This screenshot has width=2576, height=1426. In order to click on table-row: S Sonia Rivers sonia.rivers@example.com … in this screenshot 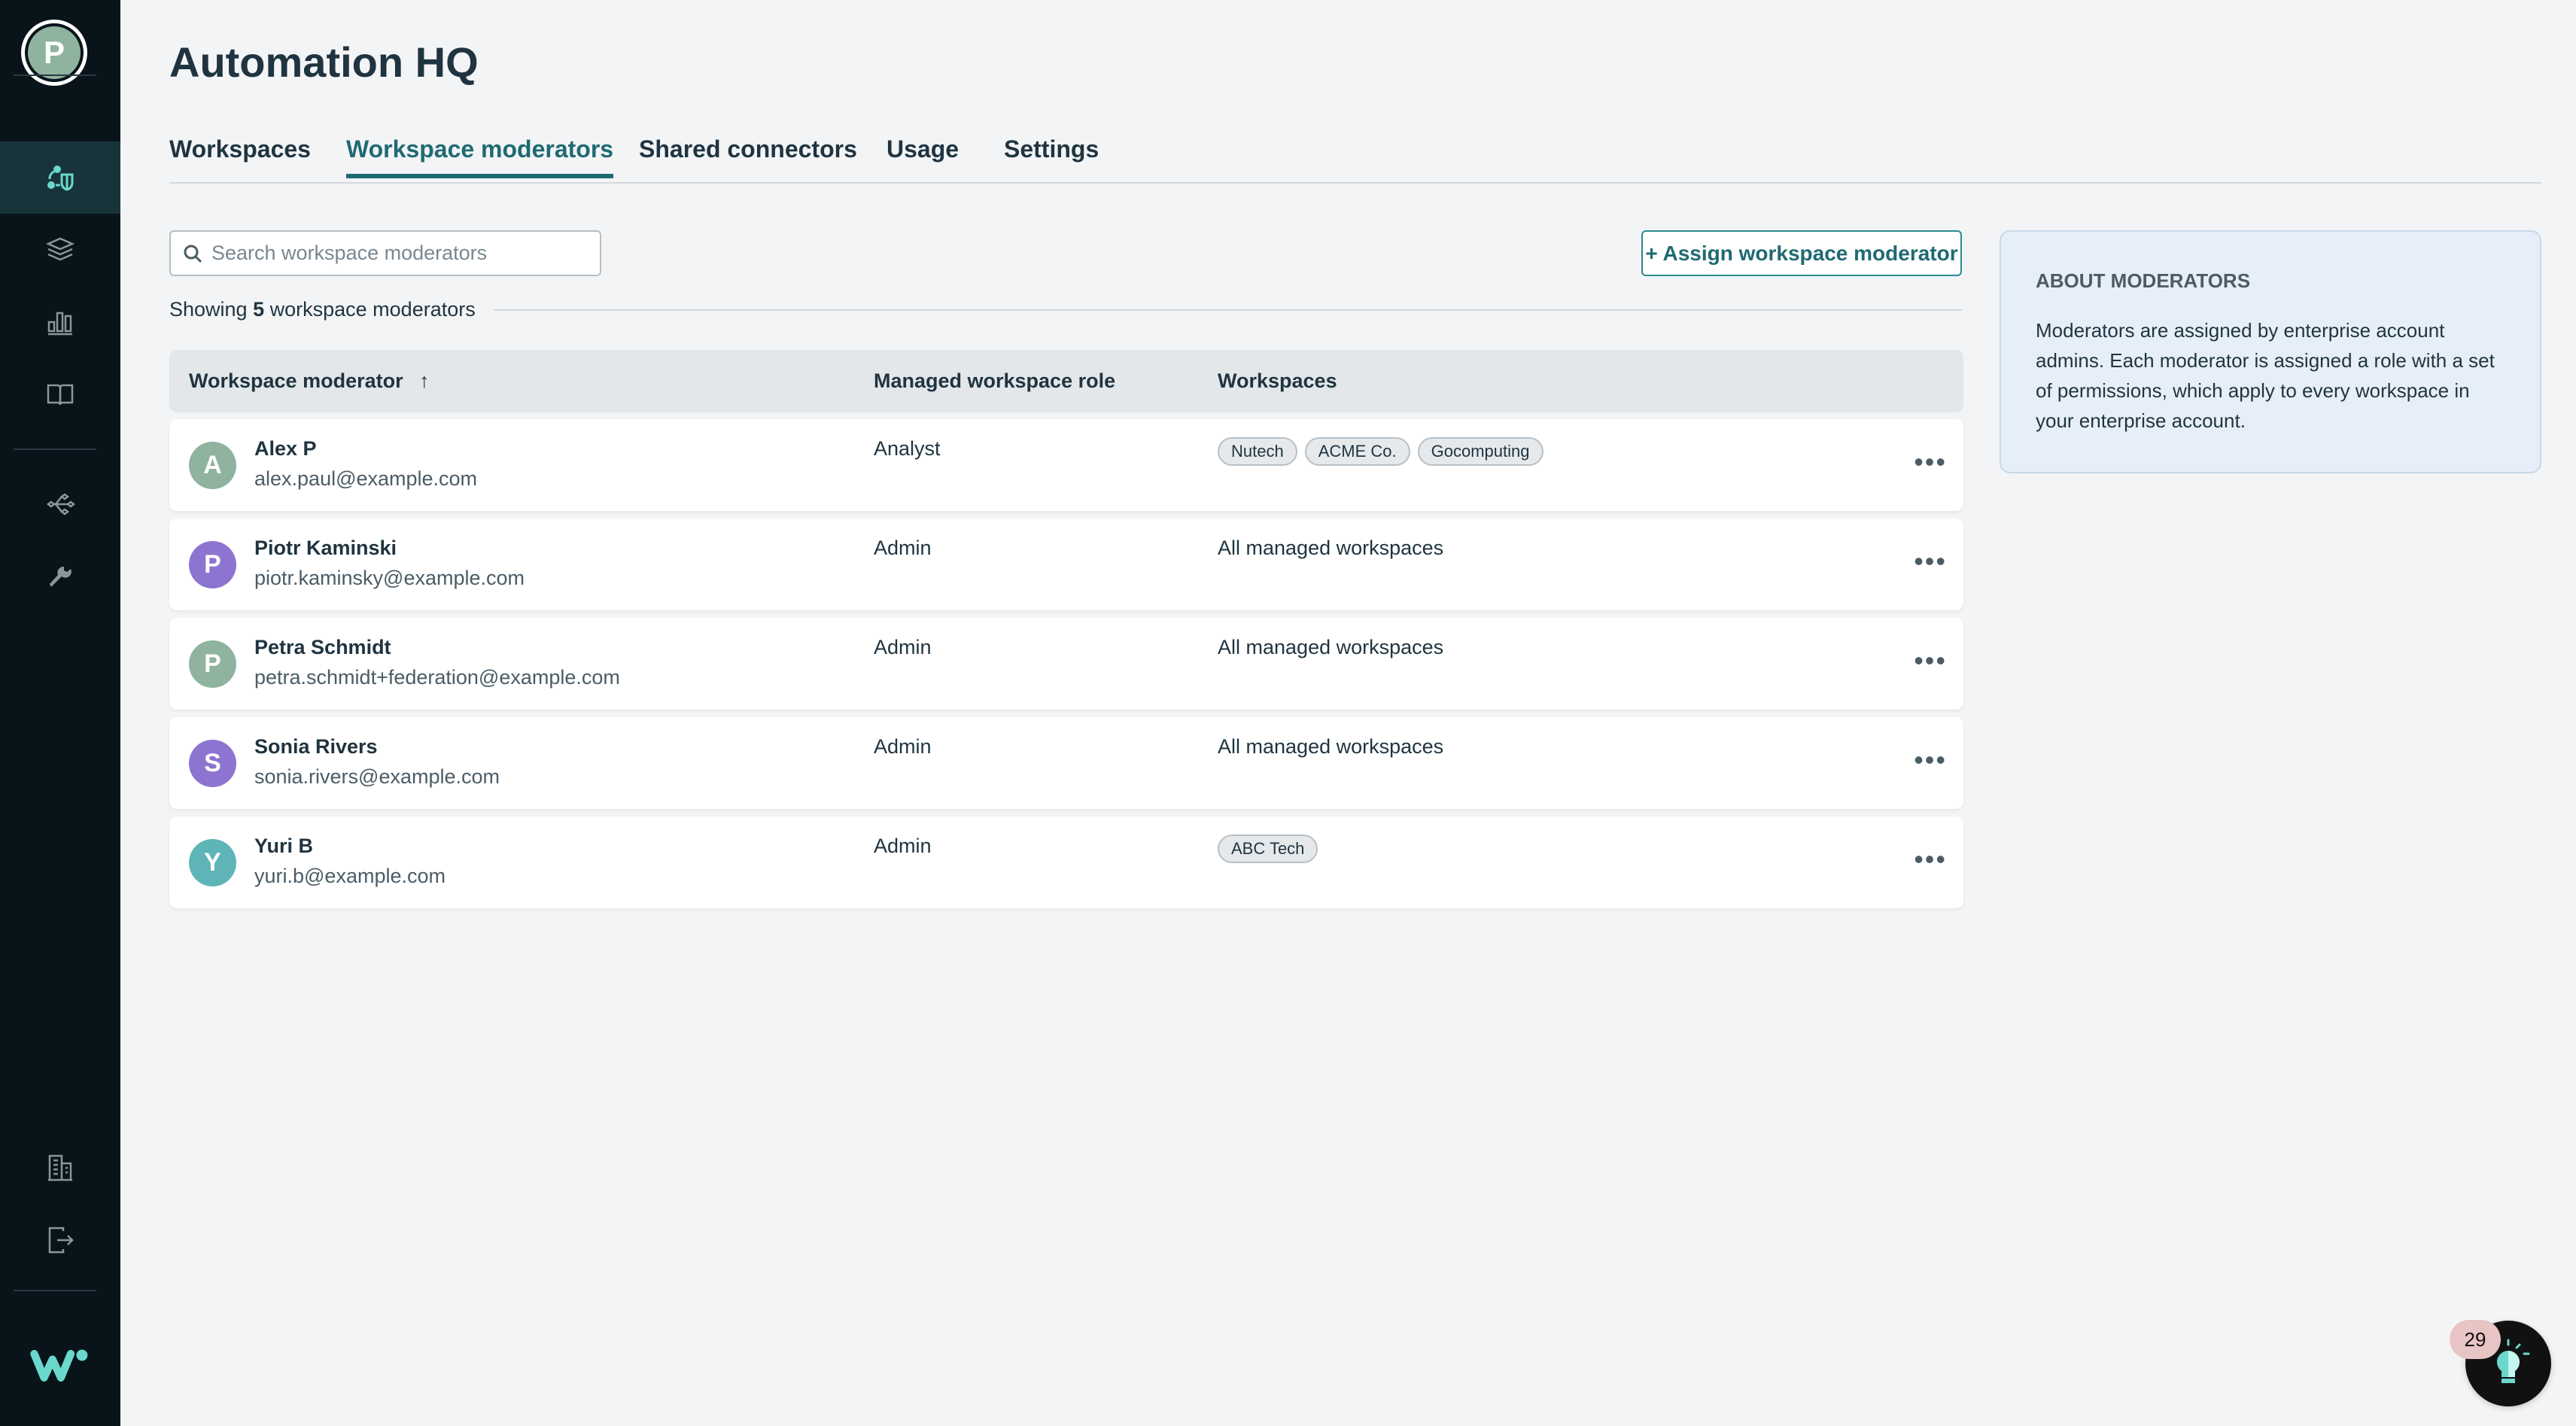, I will do `click(1066, 763)`.